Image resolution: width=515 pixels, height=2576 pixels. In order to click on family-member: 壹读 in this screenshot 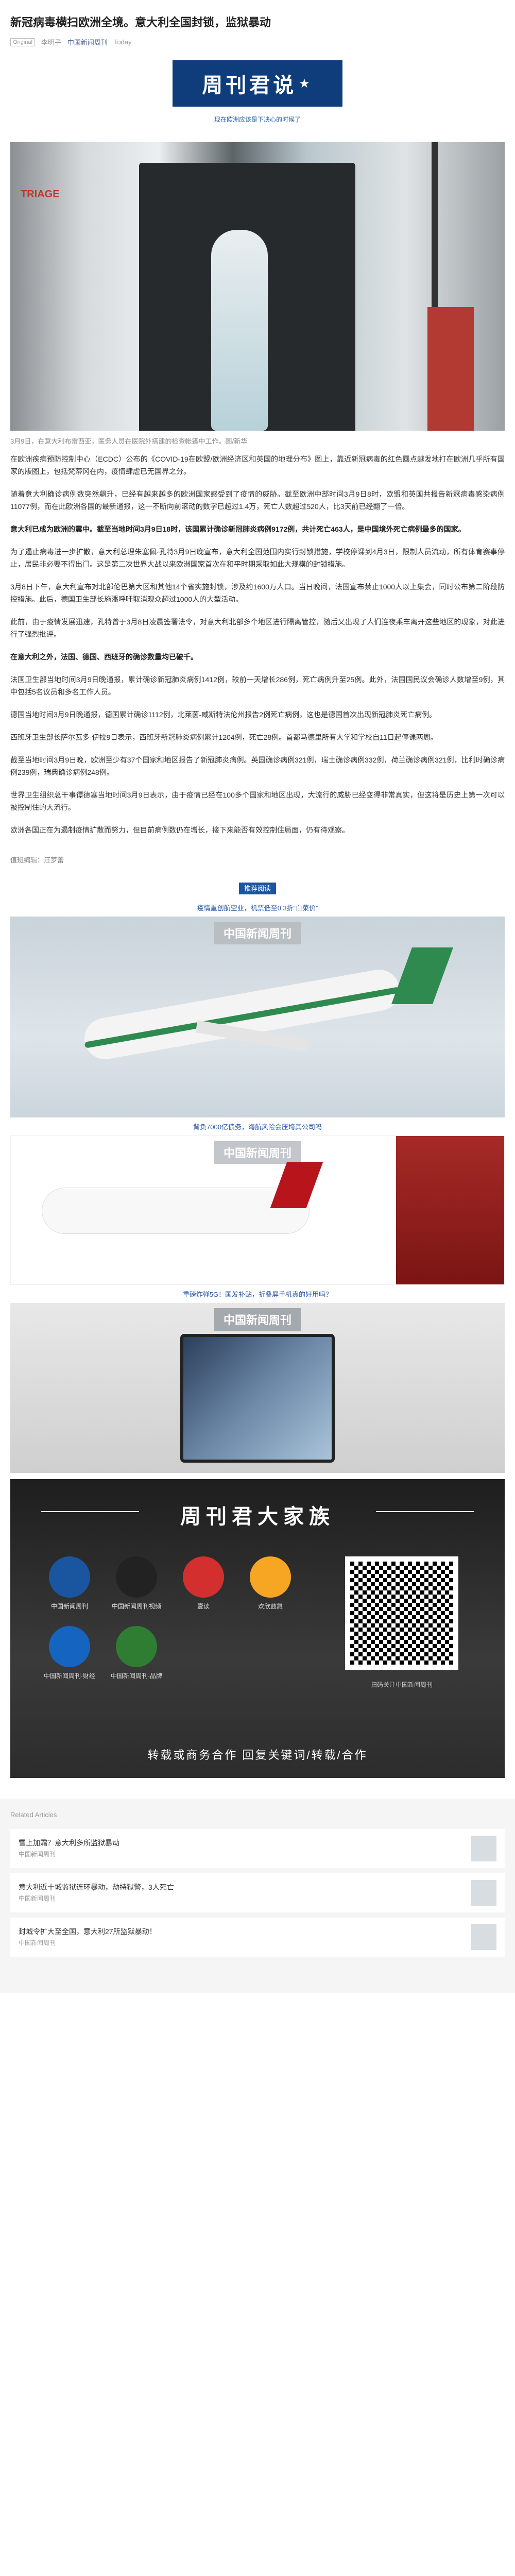, I will do `click(203, 1583)`.